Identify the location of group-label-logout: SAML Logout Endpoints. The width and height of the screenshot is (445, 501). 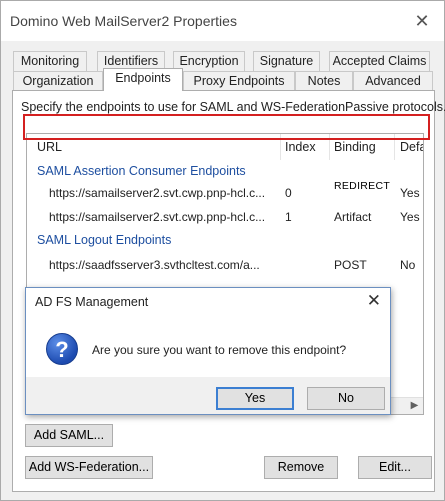
(104, 240).